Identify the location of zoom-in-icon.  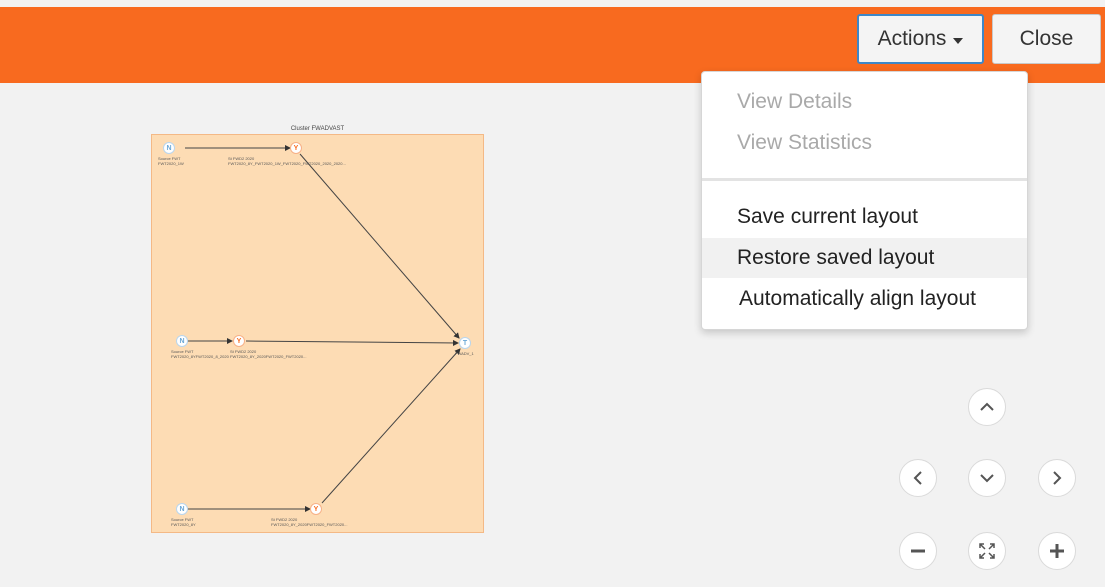
(1057, 551).